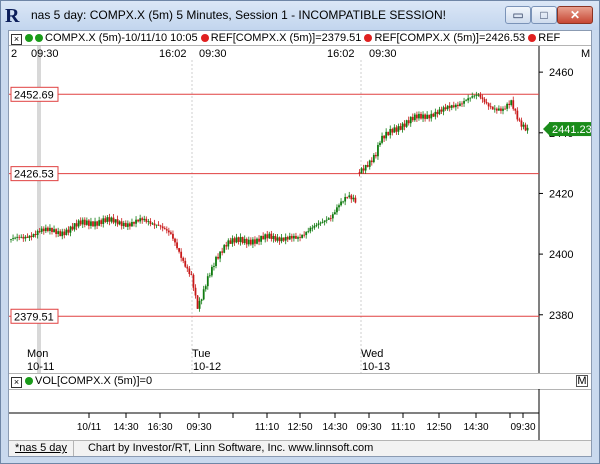 The height and width of the screenshot is (464, 600). I want to click on volume-color-icon, so click(29, 381).